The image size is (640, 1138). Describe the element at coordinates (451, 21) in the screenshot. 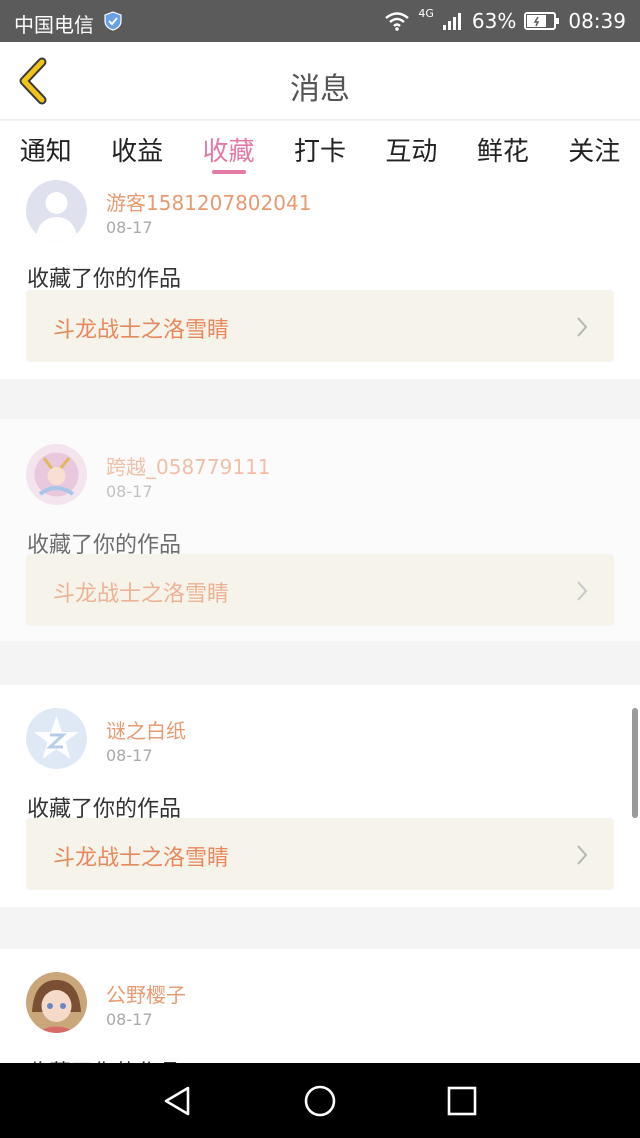

I see `signal-icon` at that location.